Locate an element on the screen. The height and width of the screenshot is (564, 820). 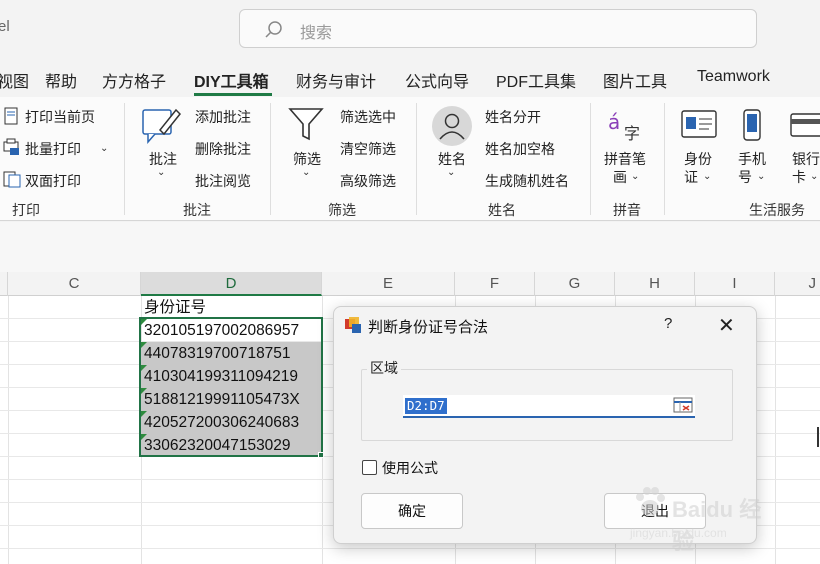
use-formula-label: 使用公式 is located at coordinates (410, 468).